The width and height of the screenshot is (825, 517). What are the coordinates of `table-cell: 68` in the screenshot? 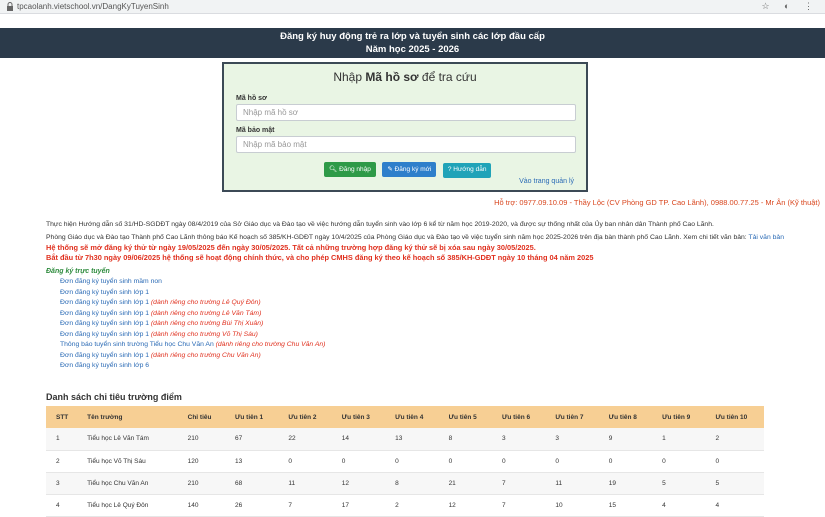 It's located at (252, 483).